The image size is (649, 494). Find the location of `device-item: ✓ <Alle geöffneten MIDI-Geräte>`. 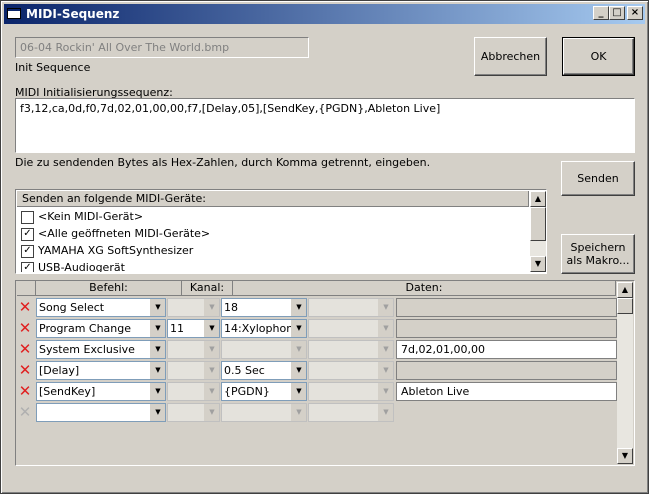

device-item: ✓ <Alle geöffneten MIDI-Geräte> is located at coordinates (115, 235).